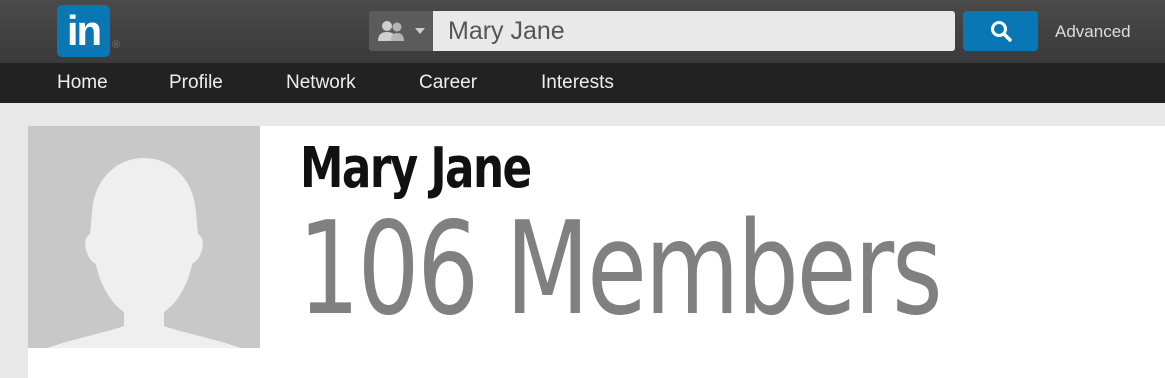  I want to click on people-filter-dropdown, so click(401, 31).